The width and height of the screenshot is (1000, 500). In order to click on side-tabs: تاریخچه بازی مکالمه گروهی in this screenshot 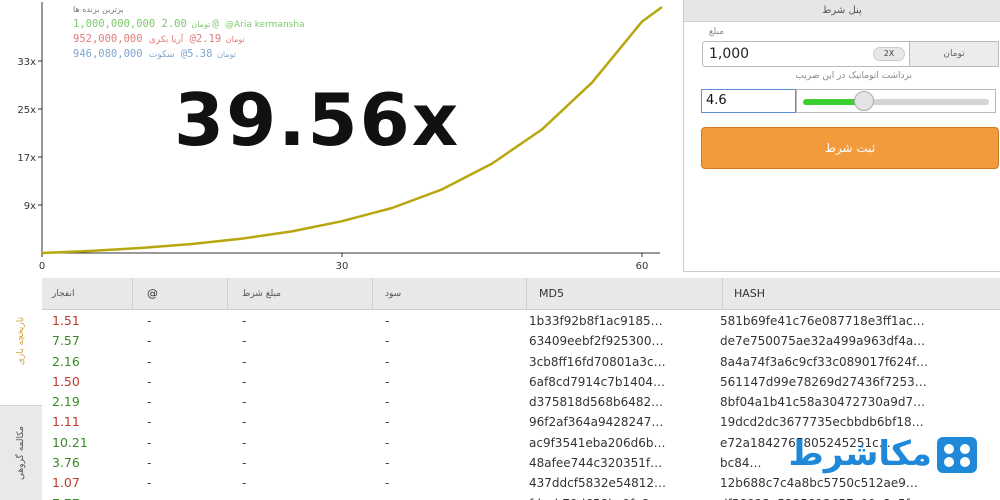, I will do `click(21, 389)`.